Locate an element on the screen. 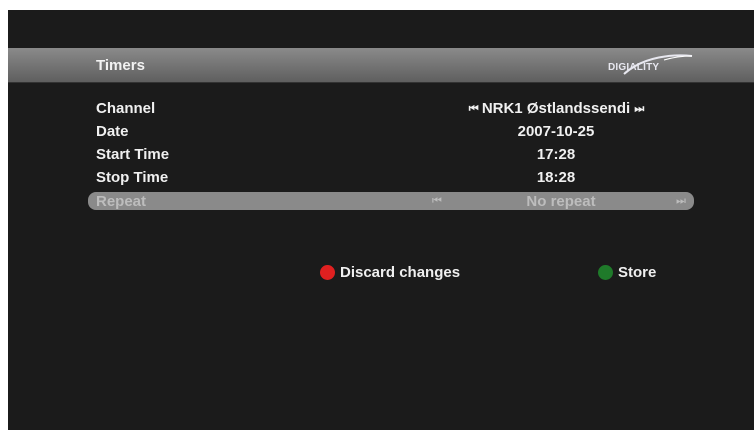 The height and width of the screenshot is (430, 754). stop-time-label: Stop Time is located at coordinates (132, 177).